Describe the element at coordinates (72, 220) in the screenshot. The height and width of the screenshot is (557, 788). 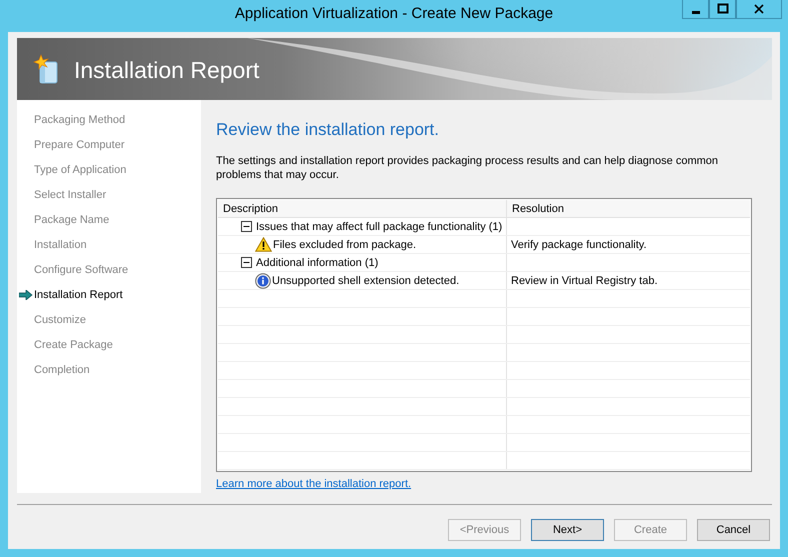
I see `wizard-step: Package Name` at that location.